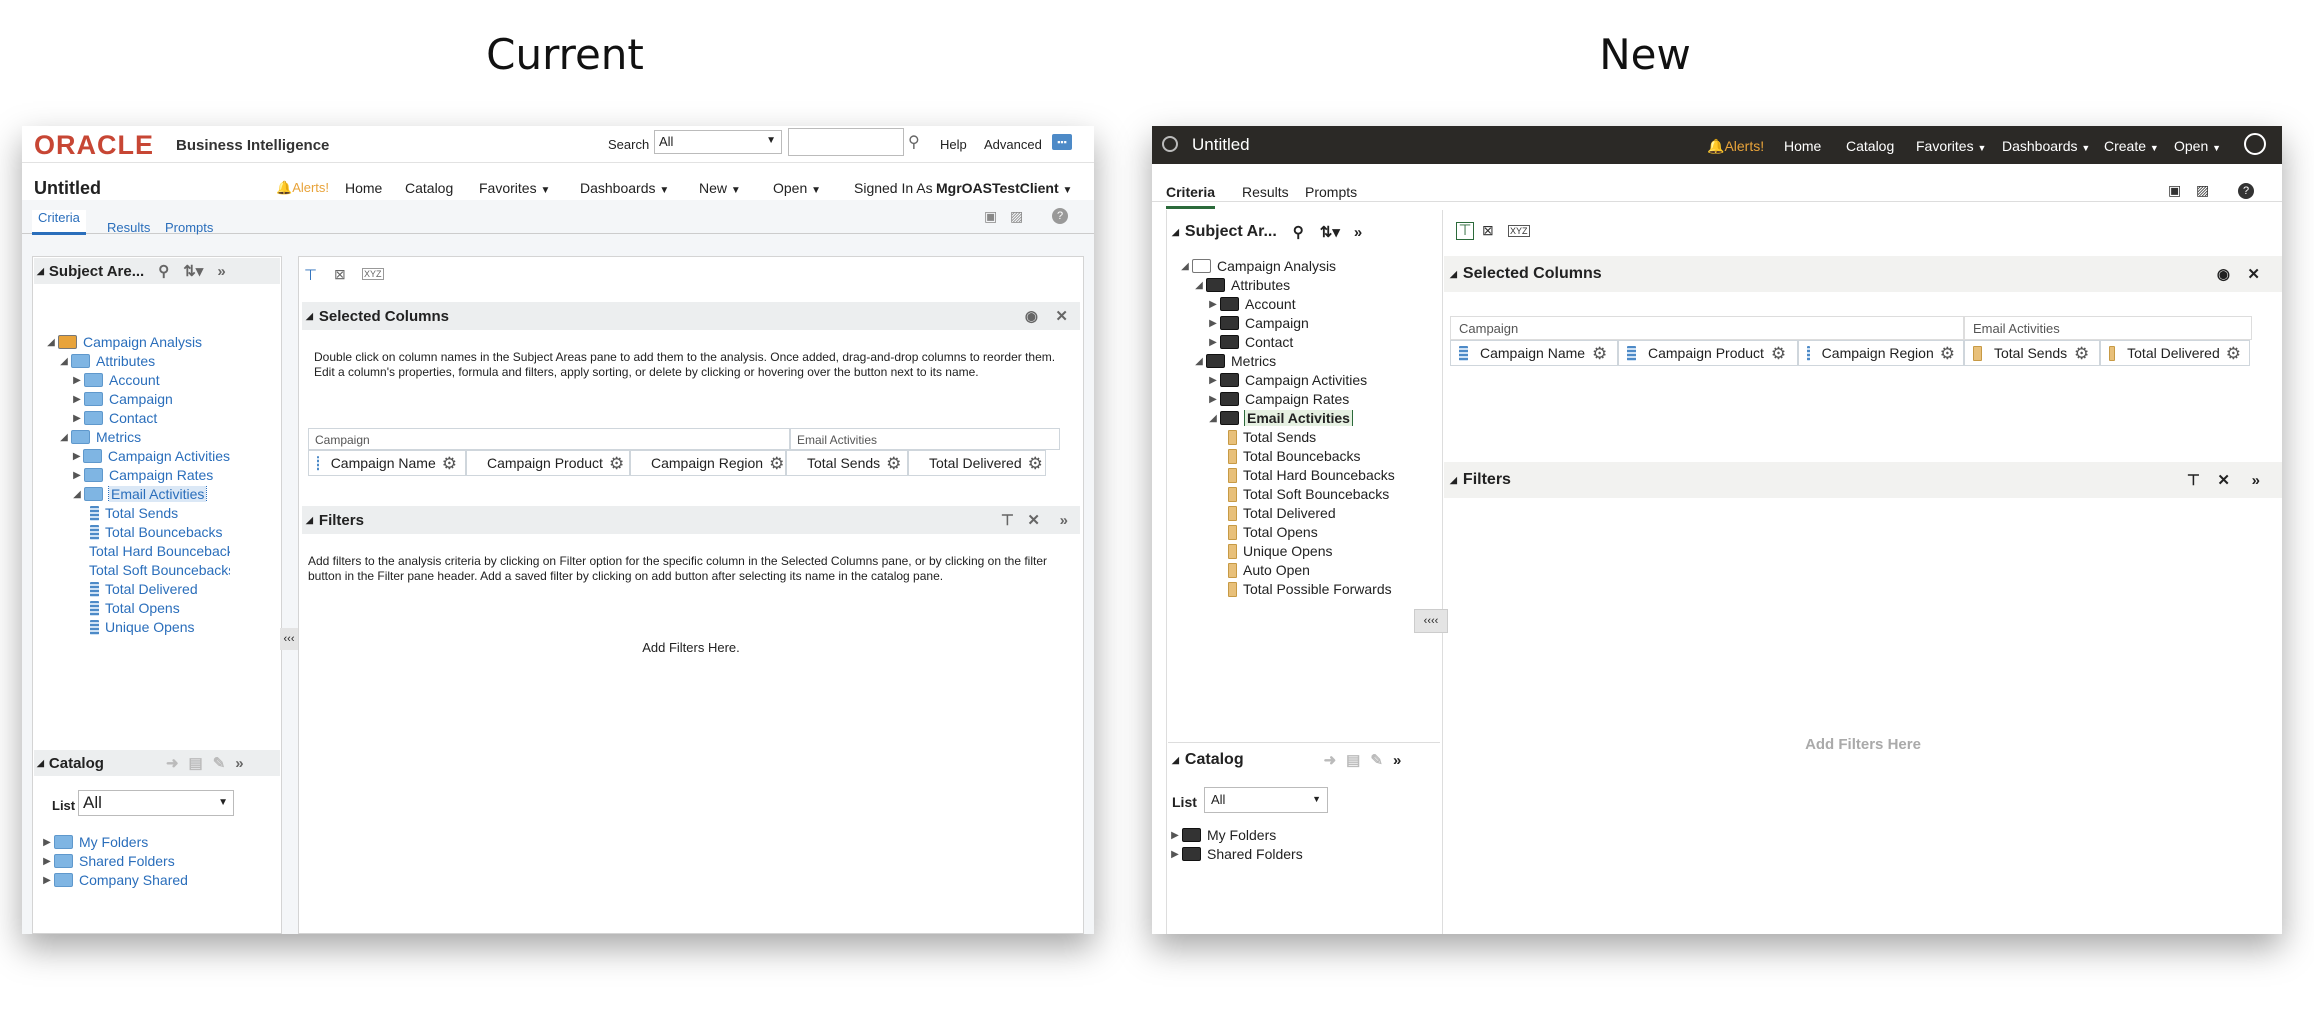 The image size is (2314, 1024). I want to click on new-menu: New ▼, so click(720, 188).